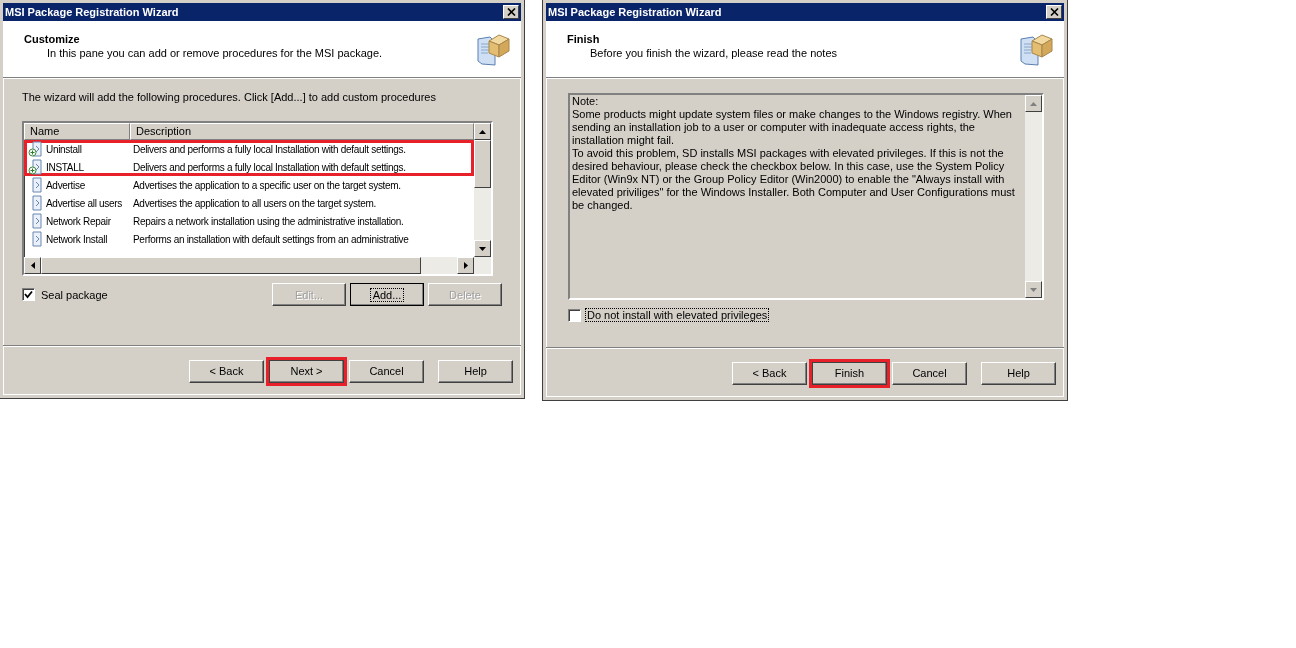 Image resolution: width=1296 pixels, height=648 pixels. What do you see at coordinates (794, 179) in the screenshot?
I see `note-text: To avoid this problem, SD installs MSI packages with elevated privileges. If this is not the desired behaviour, please check the checkbox below. In this case, use the System Policy Editor (Win9x NT) or the Group Policy Editor (Win2000) to enable the "Always install with elevated priviliges" for the Windows Installer. Both Computer and User Configurations must be changed.` at bounding box center [794, 179].